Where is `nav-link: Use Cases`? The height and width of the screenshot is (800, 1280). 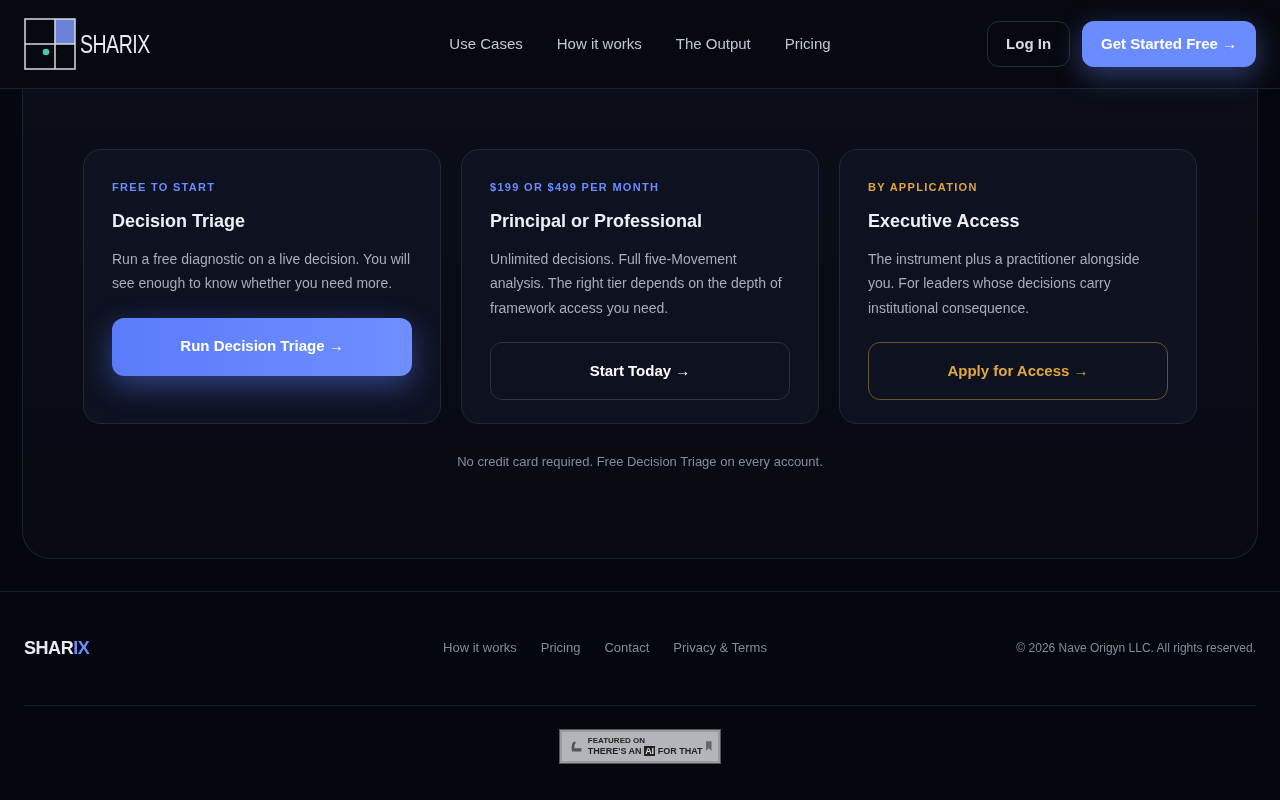
nav-link: Use Cases is located at coordinates (486, 44).